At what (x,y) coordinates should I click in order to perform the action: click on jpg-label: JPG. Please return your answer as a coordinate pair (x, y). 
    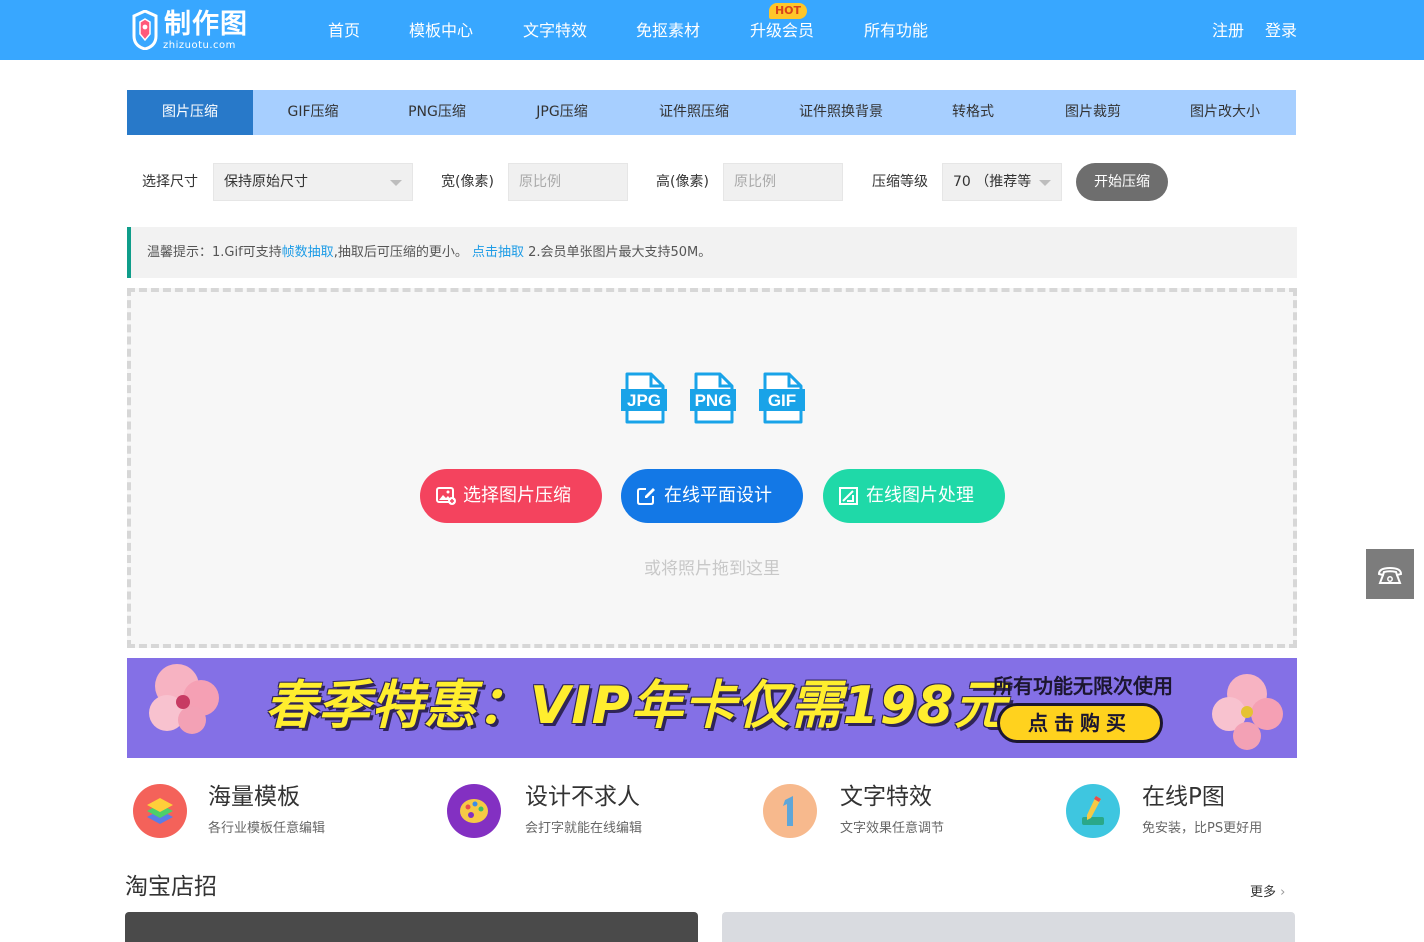
    Looking at the image, I should click on (644, 400).